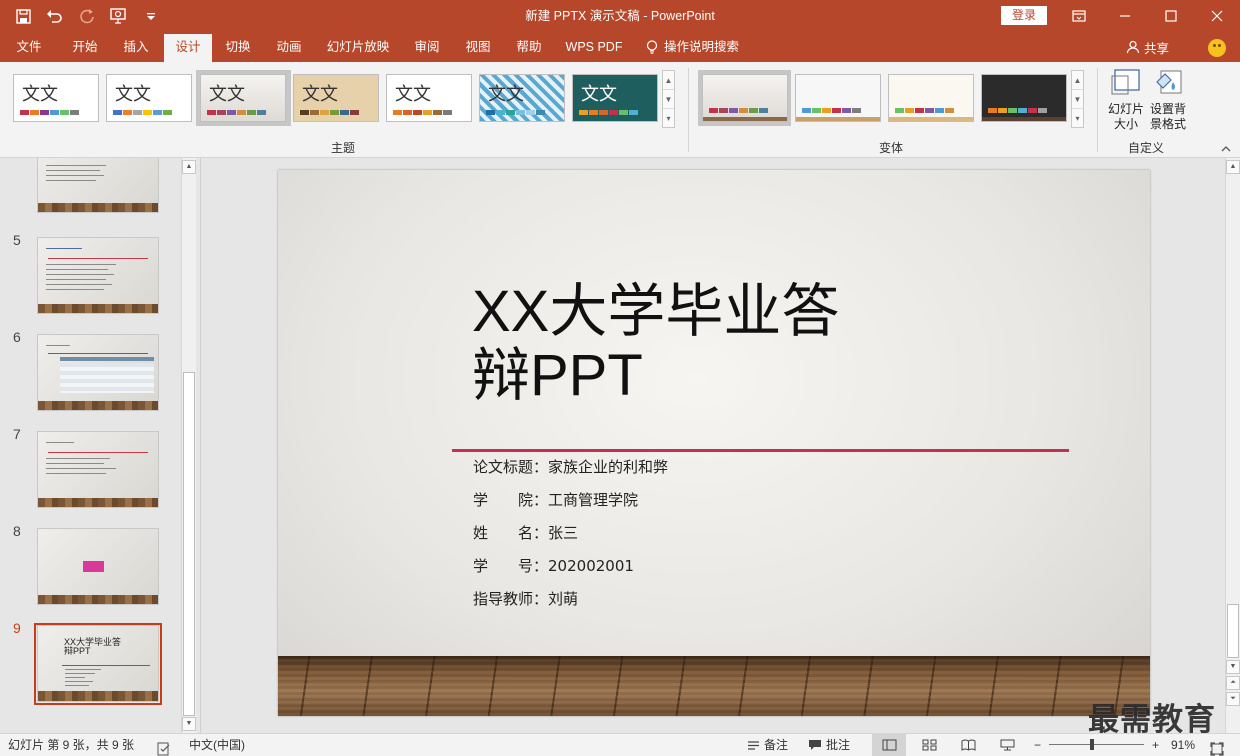  Describe the element at coordinates (289, 47) in the screenshot. I see `tab-animations: 动画` at that location.